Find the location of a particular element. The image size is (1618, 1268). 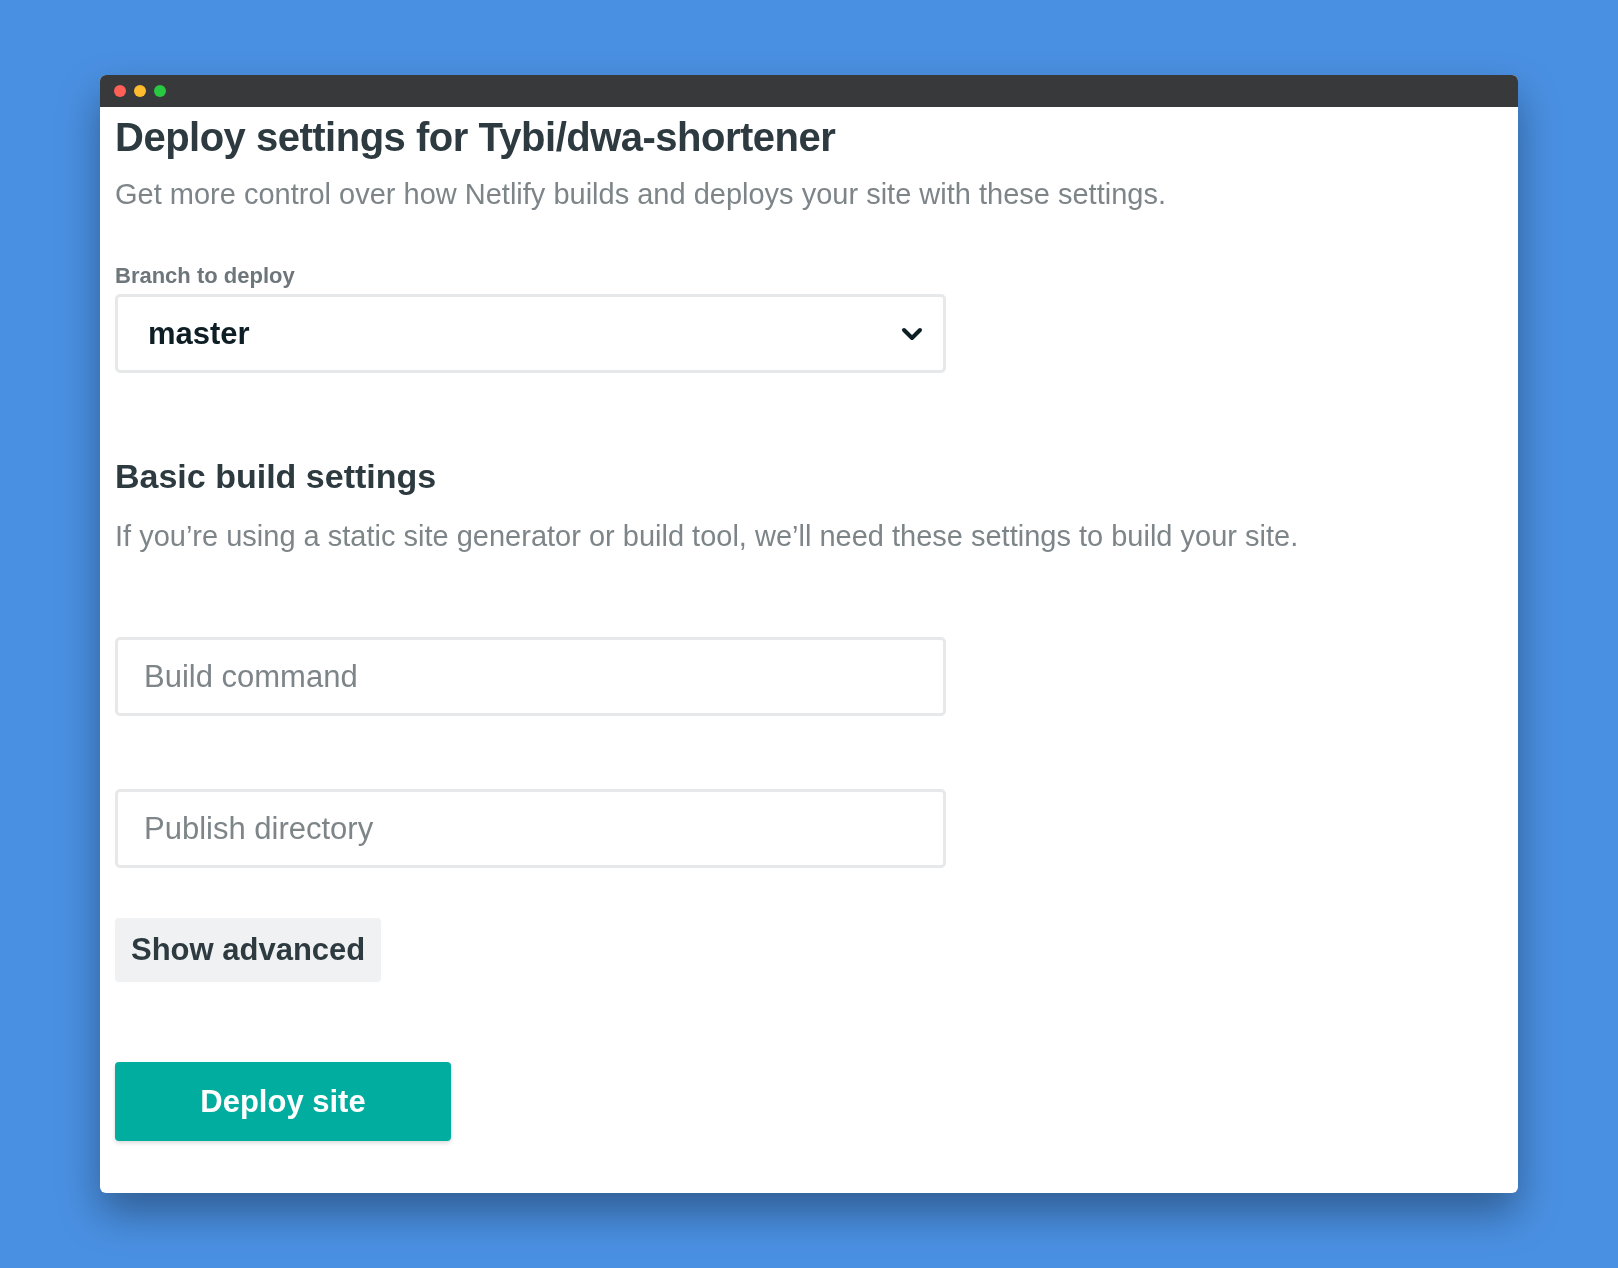

close-icon is located at coordinates (120, 91).